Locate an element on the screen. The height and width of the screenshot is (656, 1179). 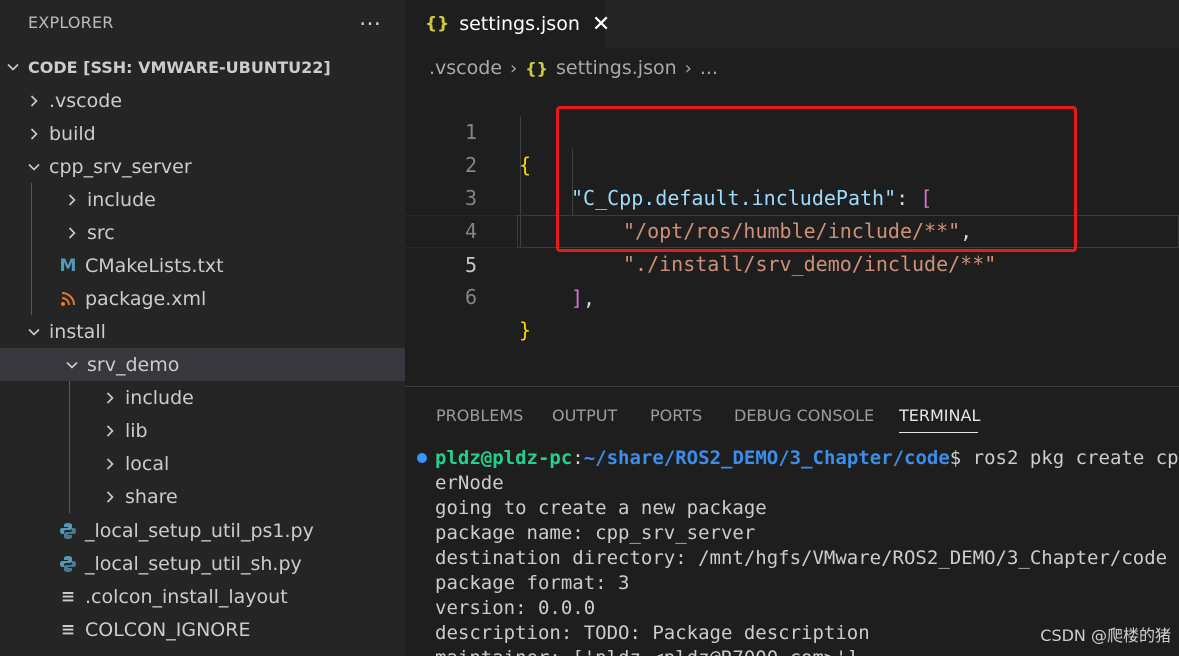
code-line: 6 } is located at coordinates (792, 295).